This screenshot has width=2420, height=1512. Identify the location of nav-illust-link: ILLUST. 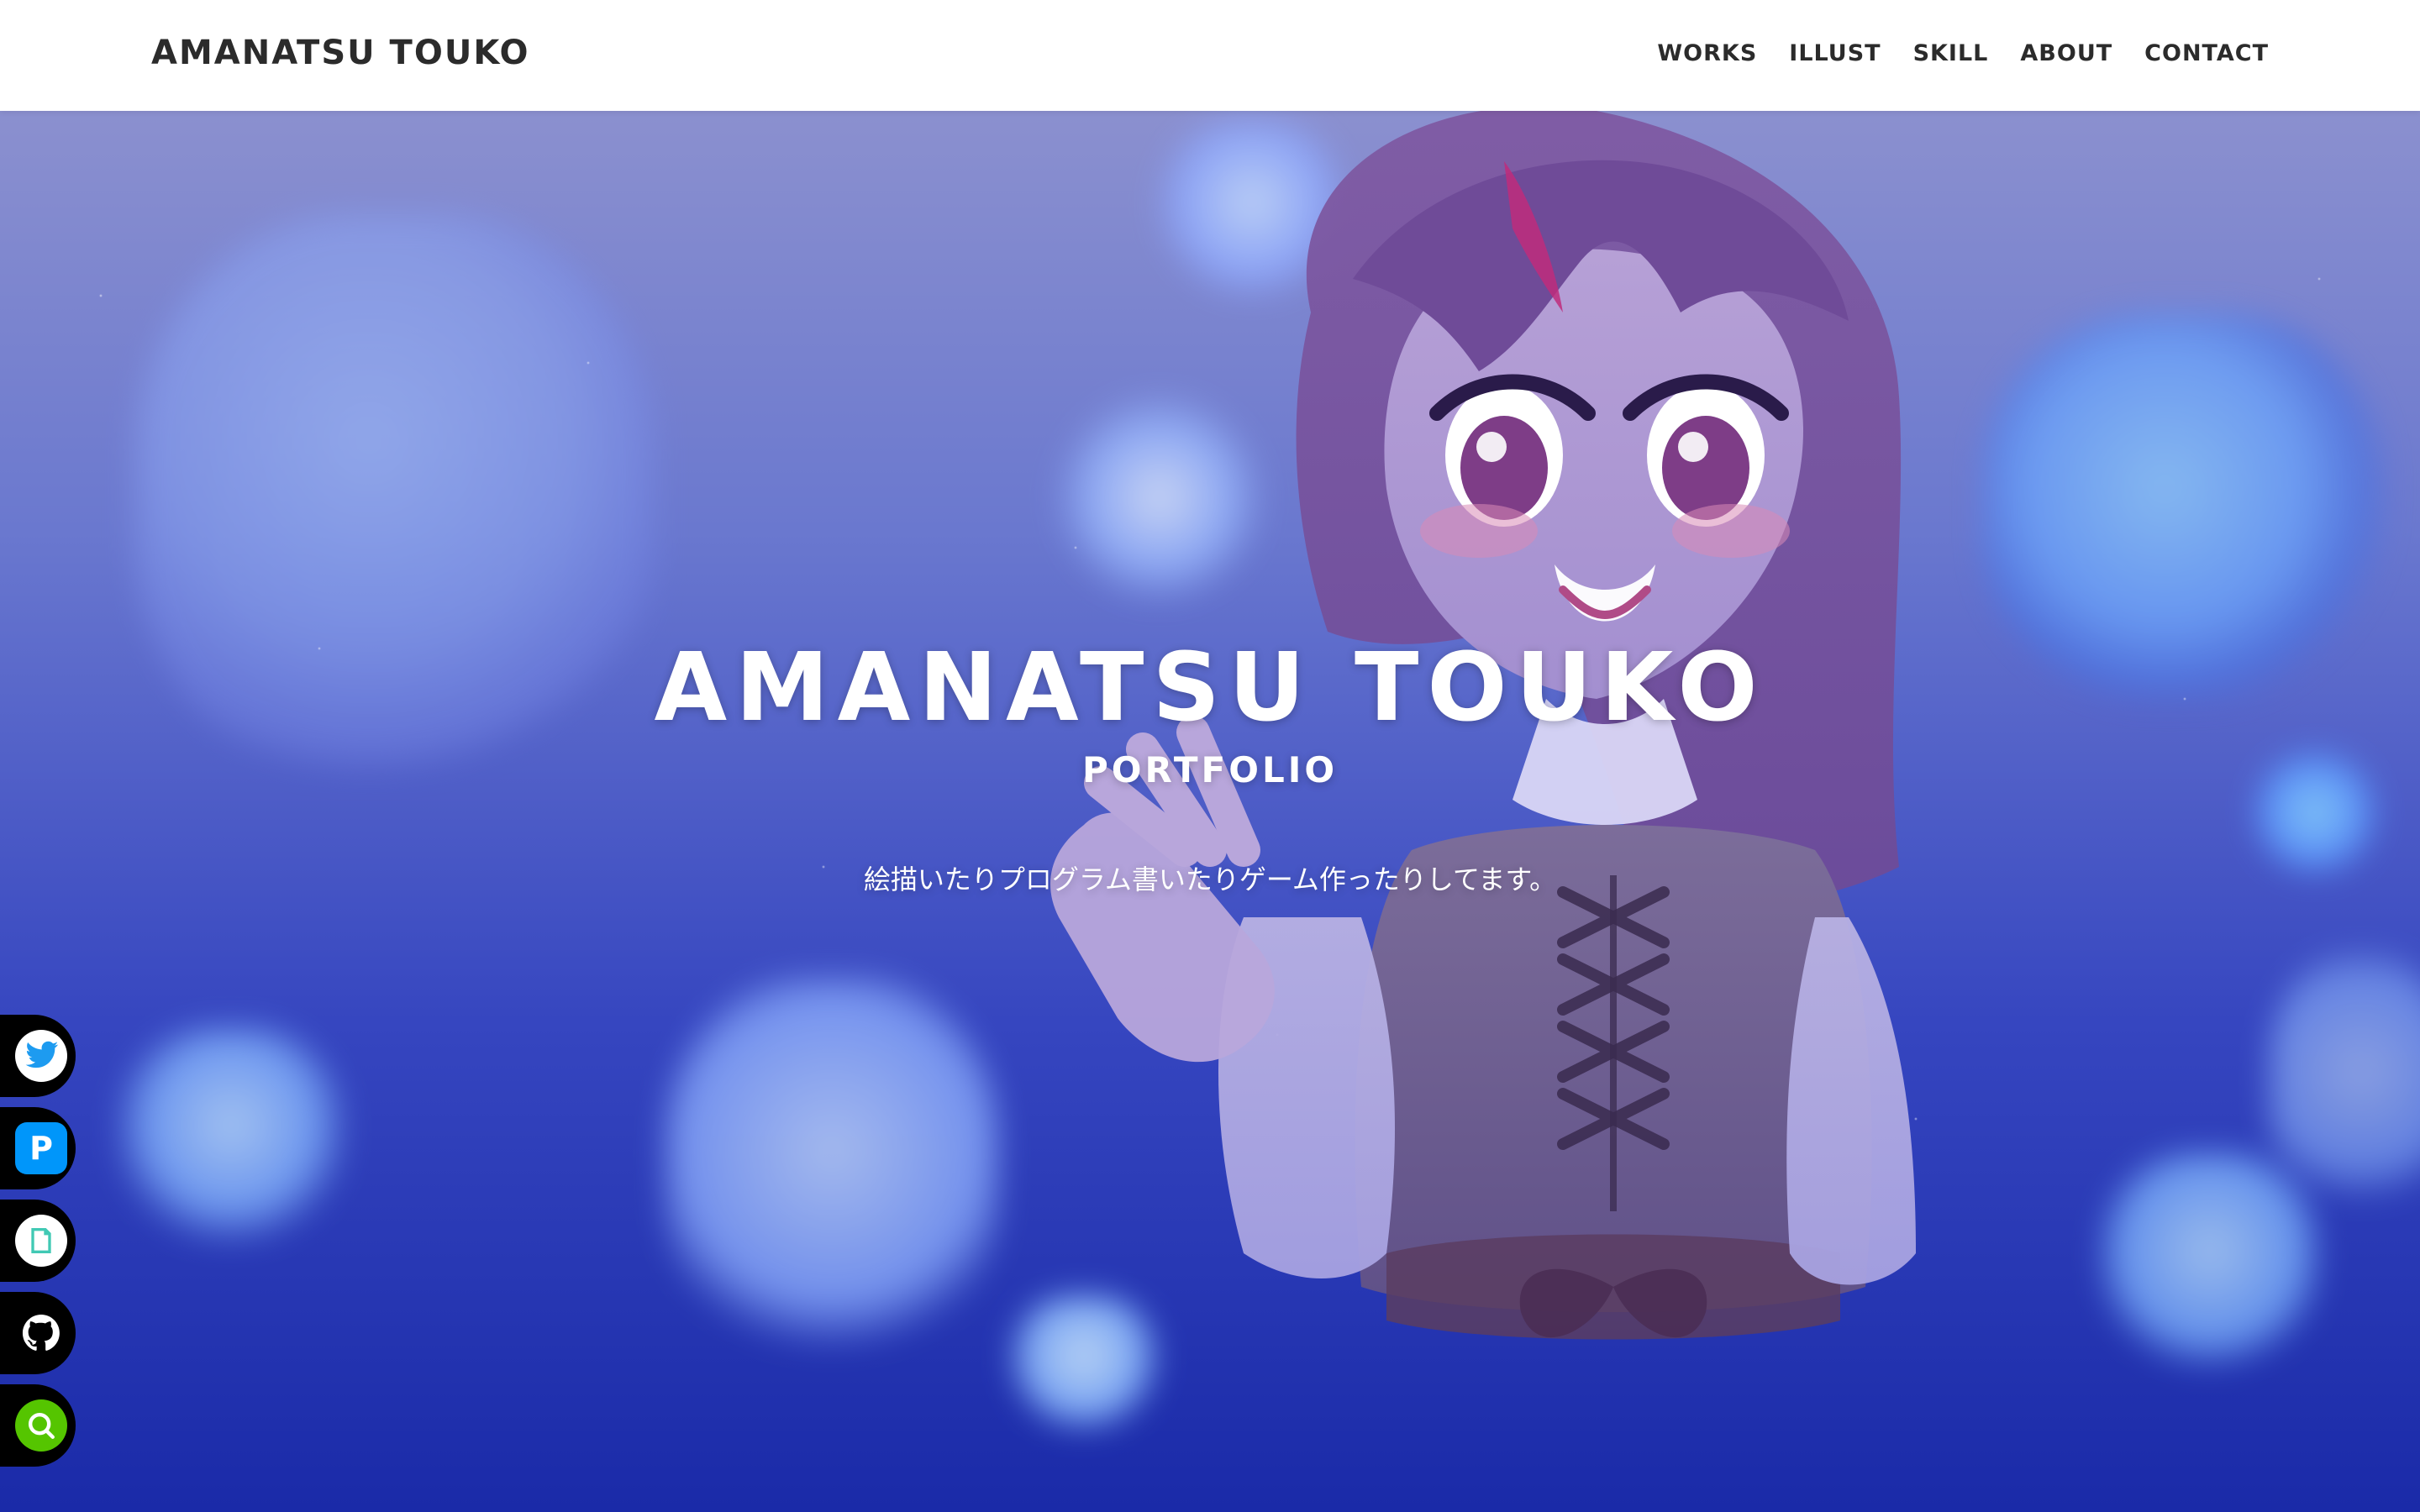
(1835, 53).